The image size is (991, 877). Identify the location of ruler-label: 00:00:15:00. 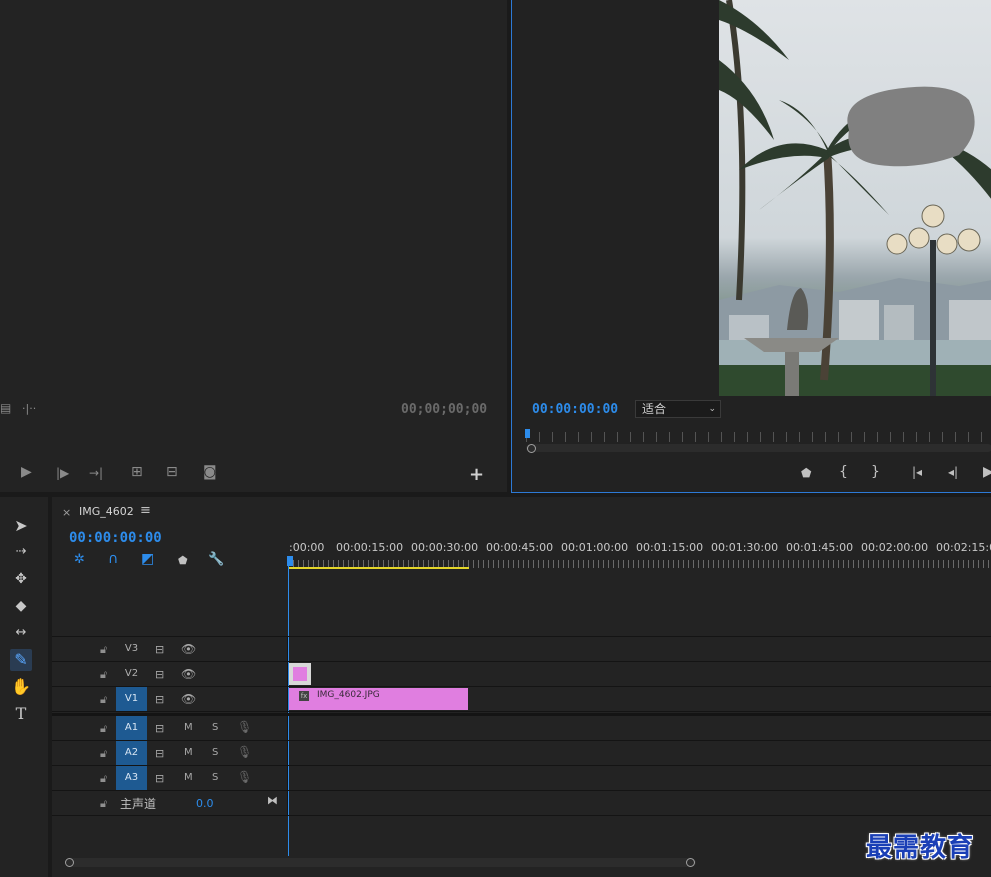
(370, 547).